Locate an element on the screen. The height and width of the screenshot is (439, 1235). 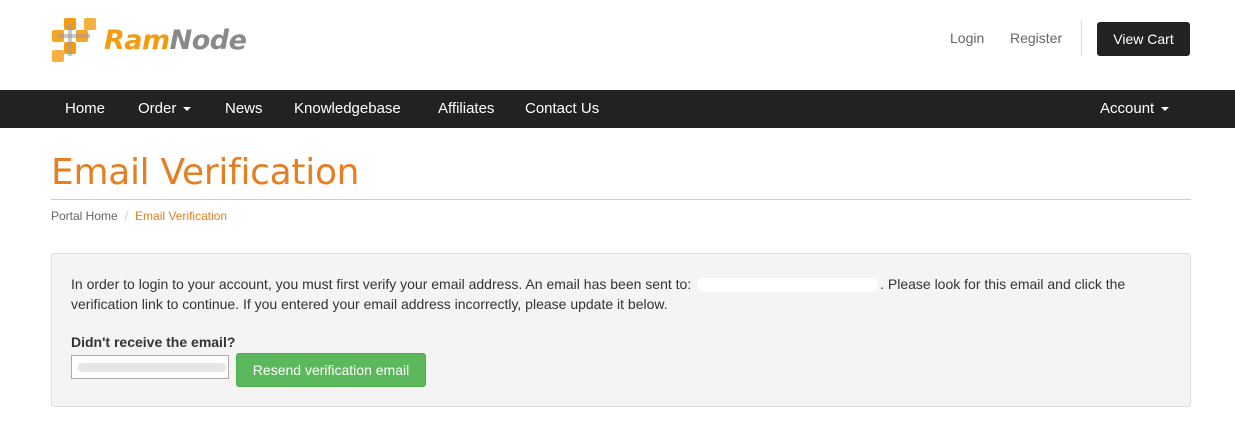
breadcrumb-current: Email Verification is located at coordinates (181, 216).